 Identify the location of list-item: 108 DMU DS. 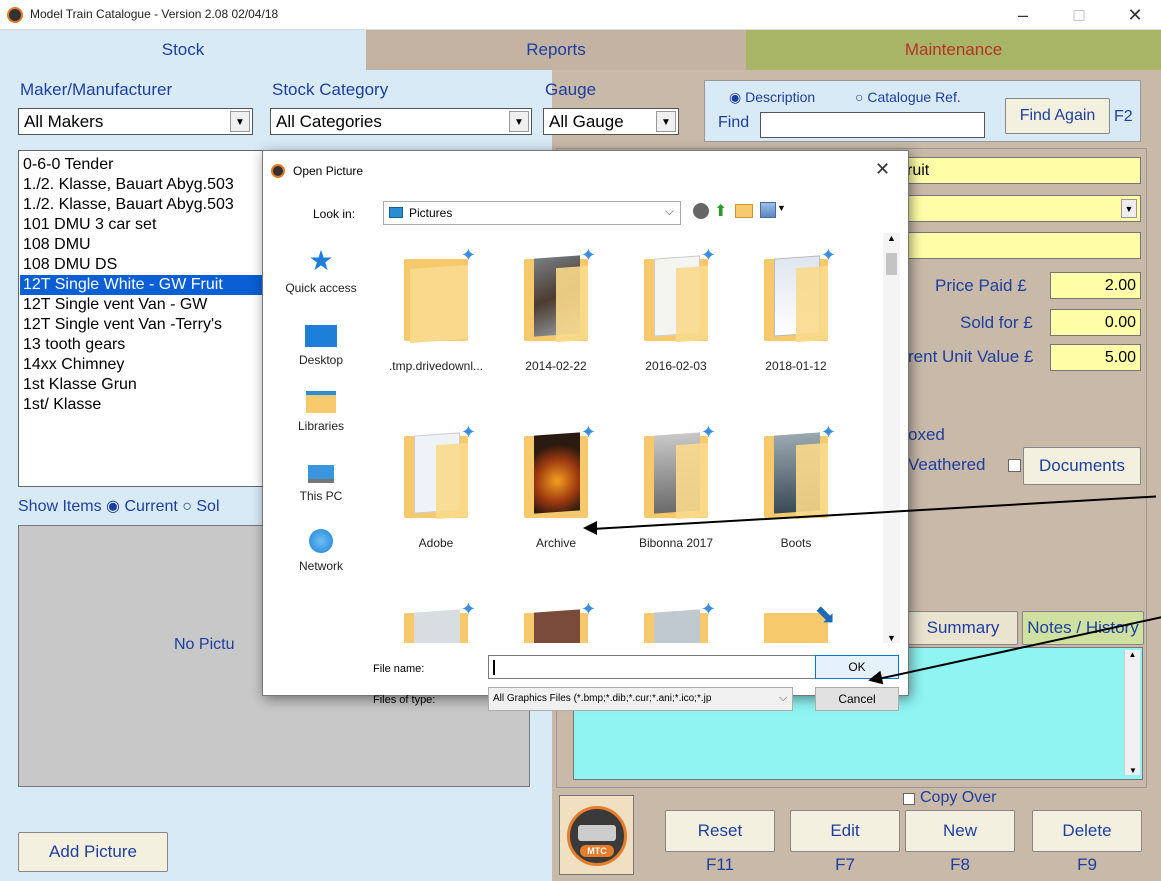
(70, 265).